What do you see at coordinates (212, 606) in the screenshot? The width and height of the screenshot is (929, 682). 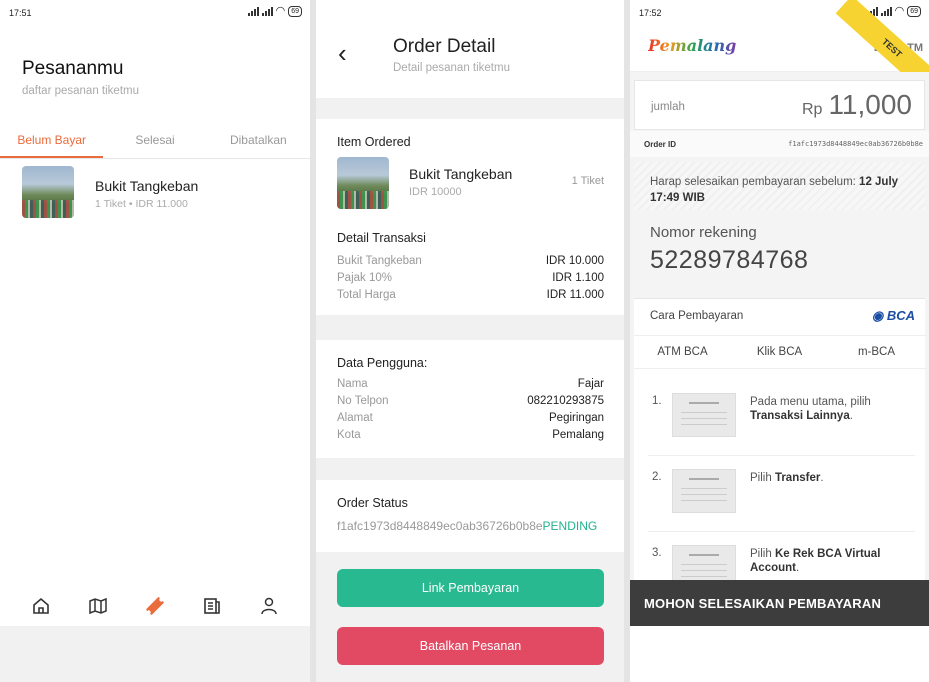 I see `news-icon` at bounding box center [212, 606].